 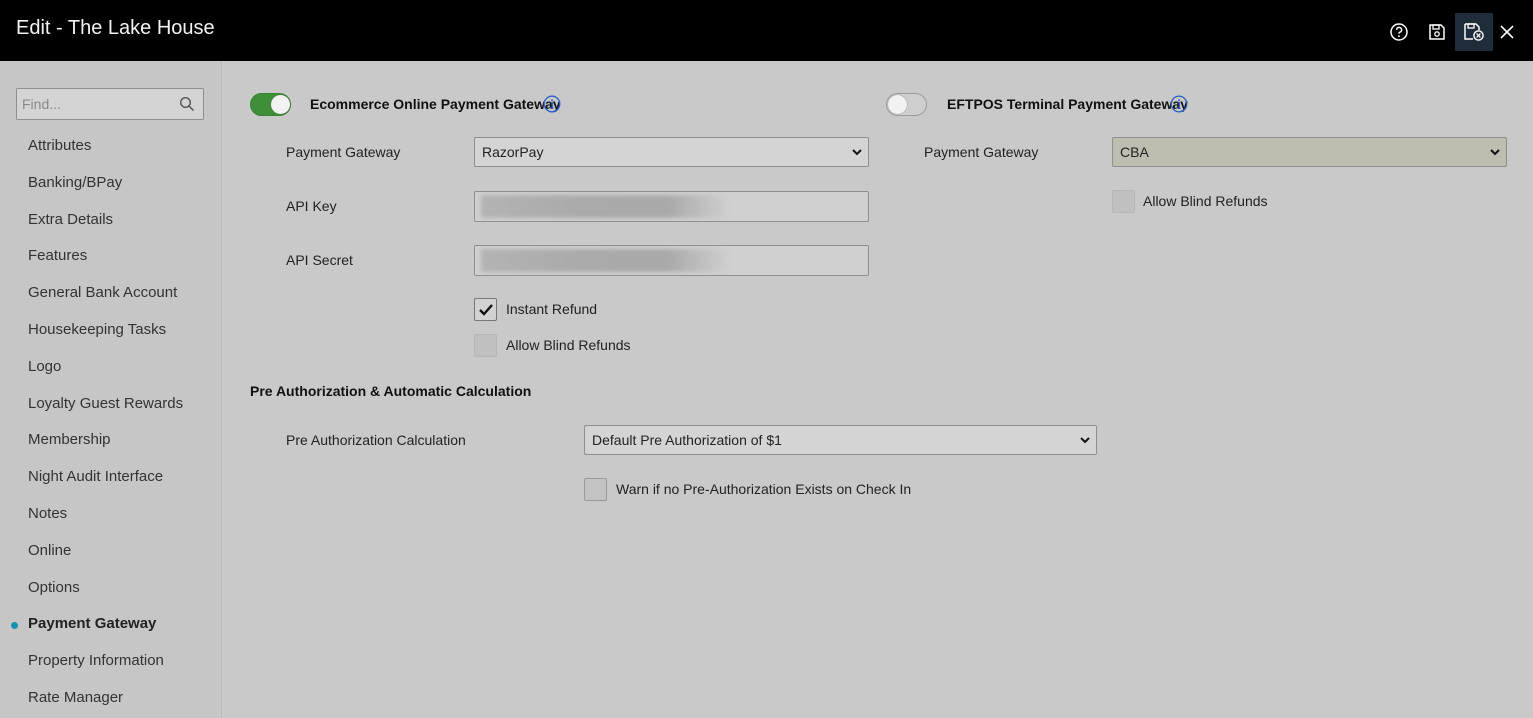 I want to click on sidebar-item-loyalty-guest-rewards: Loyalty Guest Rewards, so click(x=111, y=404).